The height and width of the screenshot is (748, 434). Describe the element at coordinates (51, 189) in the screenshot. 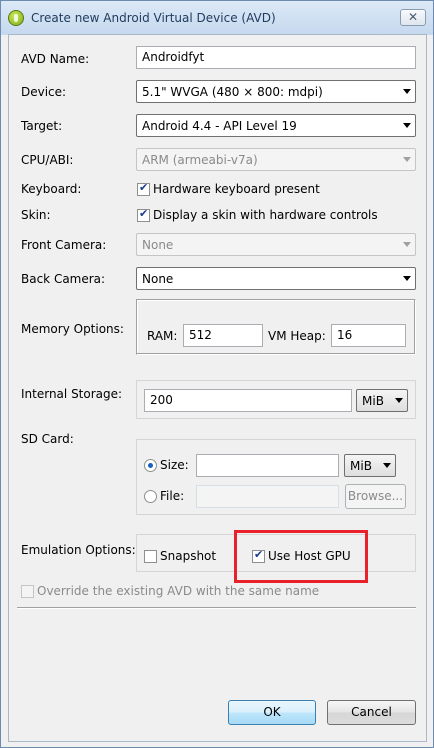

I see `keyboard-label: Keyboard:` at that location.